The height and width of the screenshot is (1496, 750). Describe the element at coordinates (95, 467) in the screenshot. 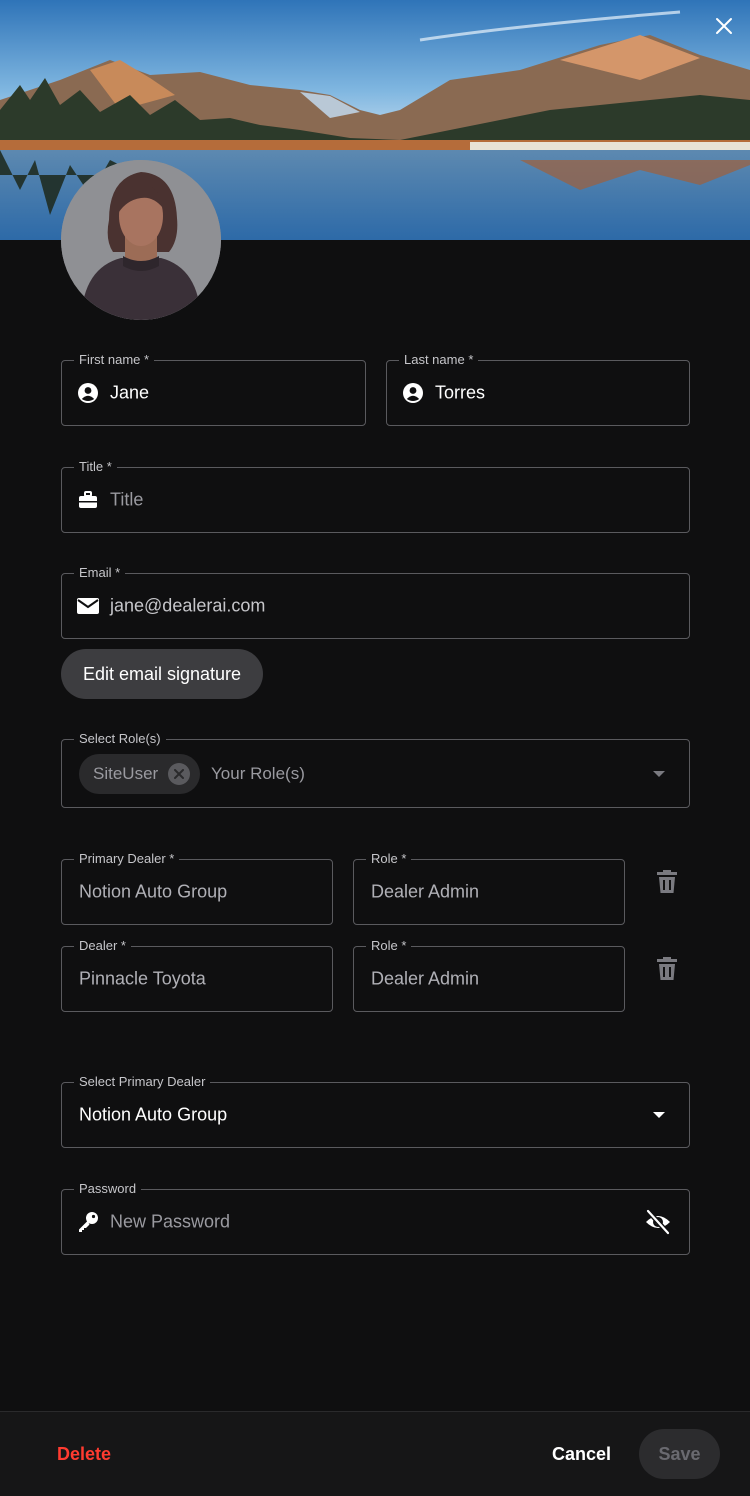

I see `title-label: Title *` at that location.